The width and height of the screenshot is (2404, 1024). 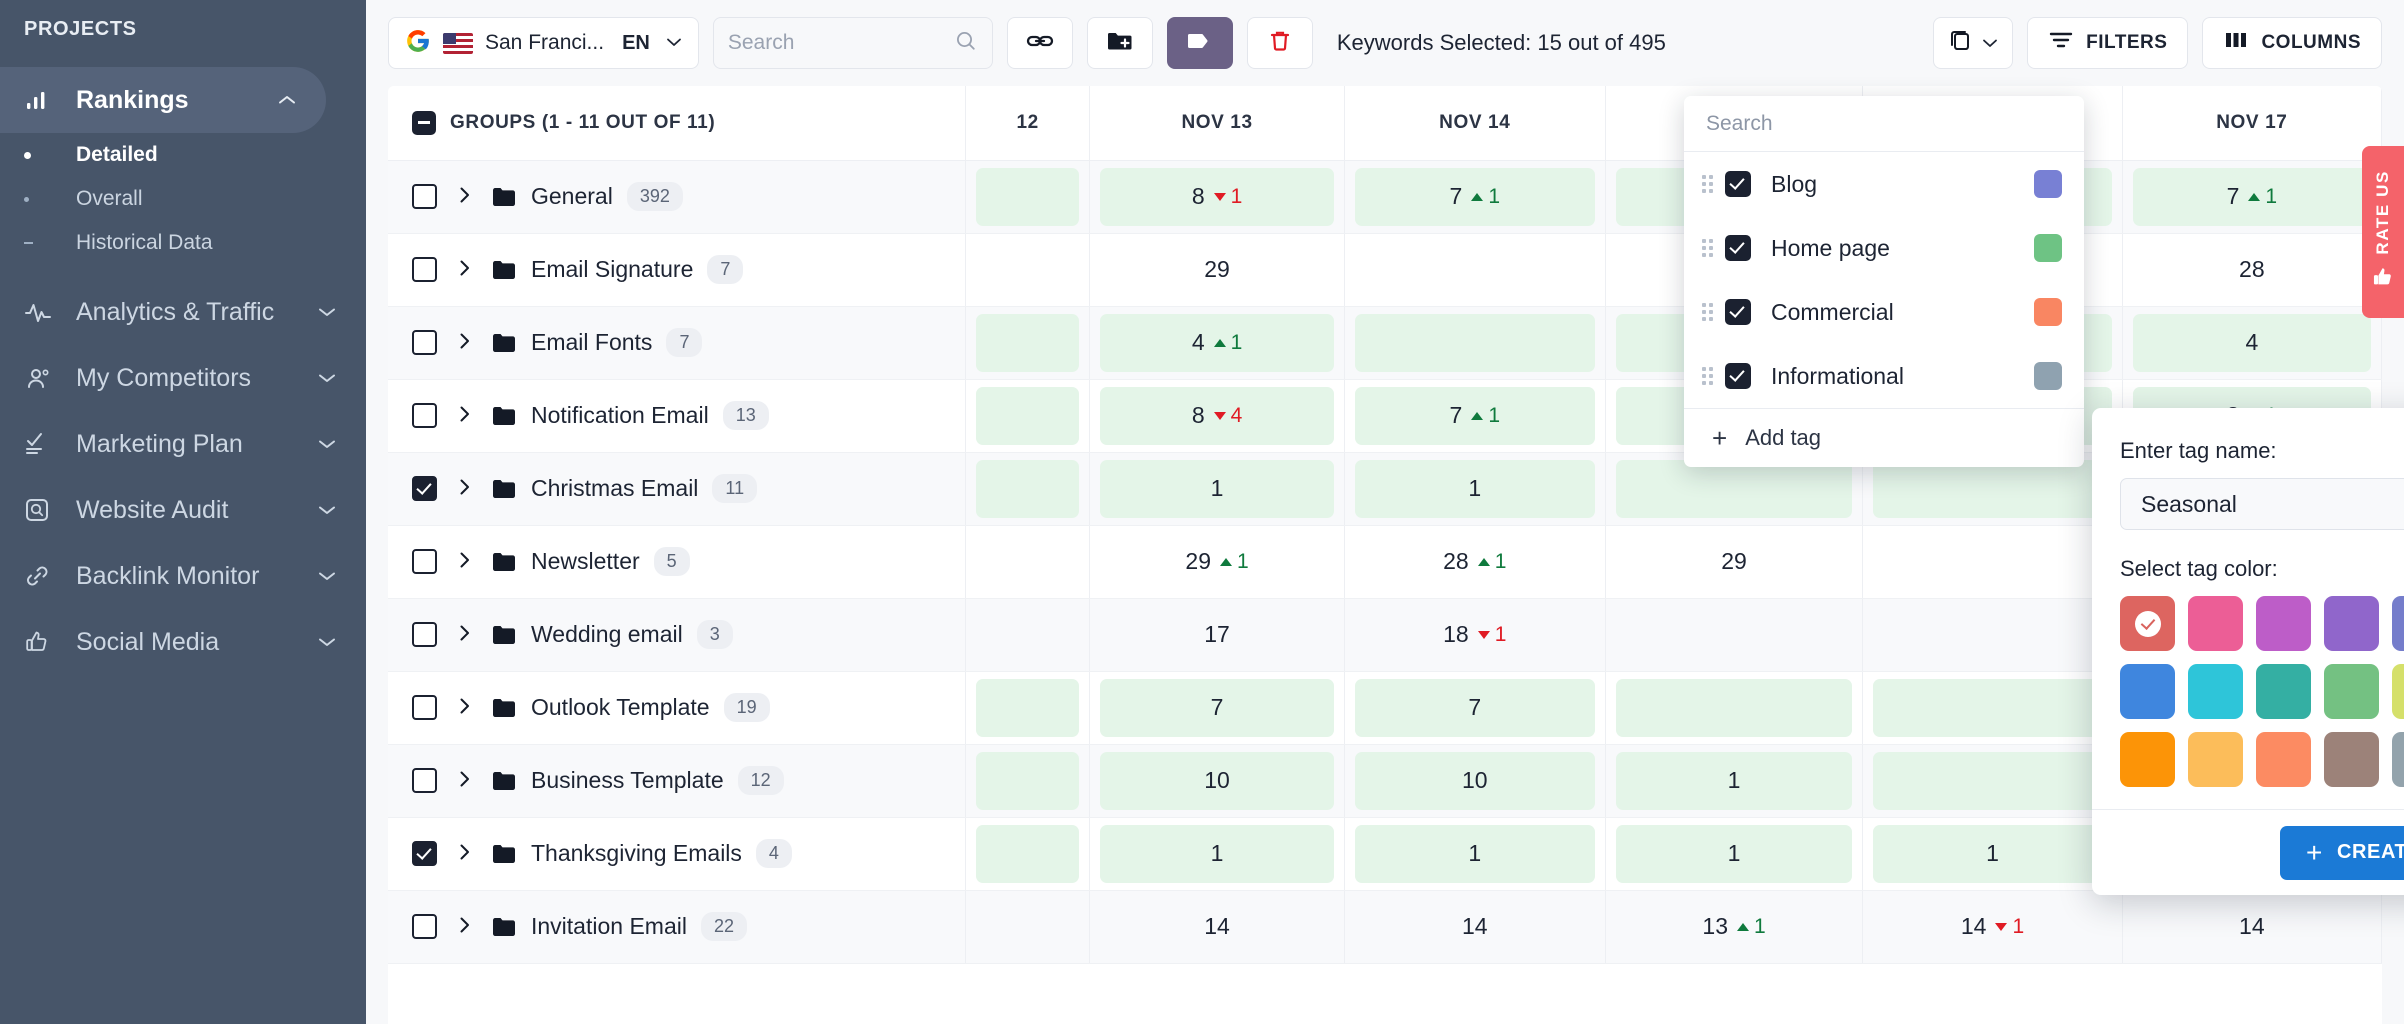 I want to click on table-row: Wedding email317181171, so click(x=1385, y=635).